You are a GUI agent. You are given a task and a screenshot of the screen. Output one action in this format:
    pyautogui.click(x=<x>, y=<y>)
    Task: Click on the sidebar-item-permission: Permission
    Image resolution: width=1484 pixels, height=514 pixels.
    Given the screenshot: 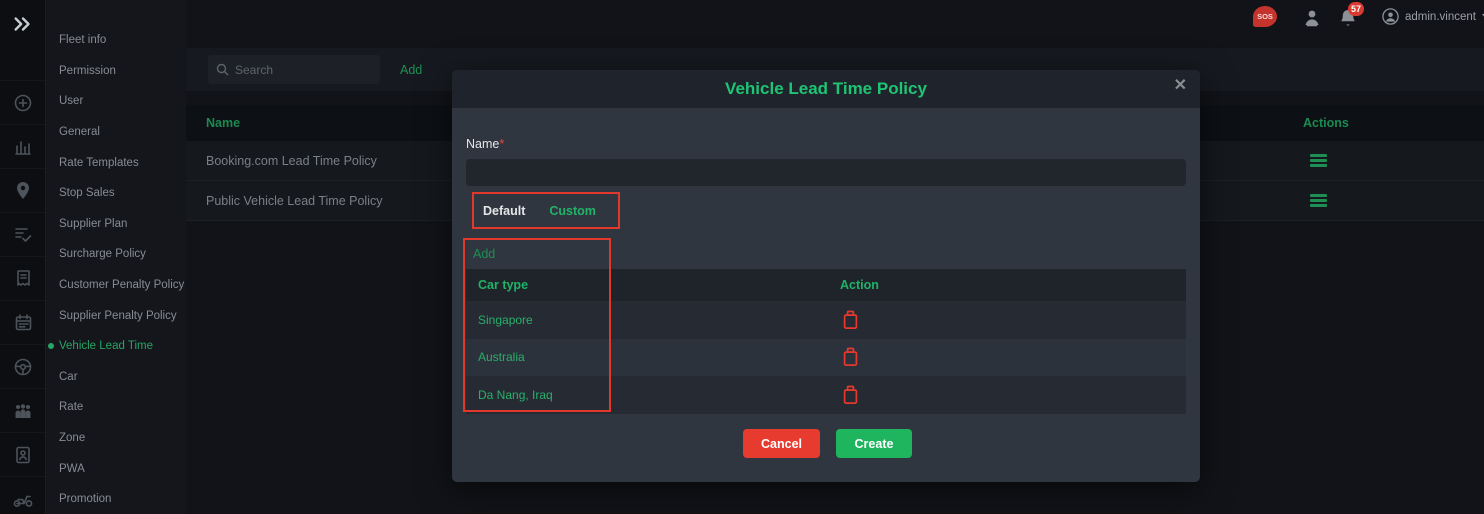 What is the action you would take?
    pyautogui.click(x=116, y=71)
    